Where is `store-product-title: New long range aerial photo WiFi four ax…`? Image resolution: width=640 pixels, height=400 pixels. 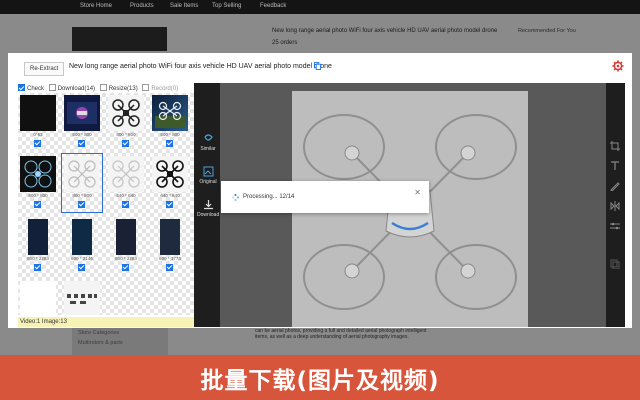 store-product-title: New long range aerial photo WiFi four ax… is located at coordinates (385, 31).